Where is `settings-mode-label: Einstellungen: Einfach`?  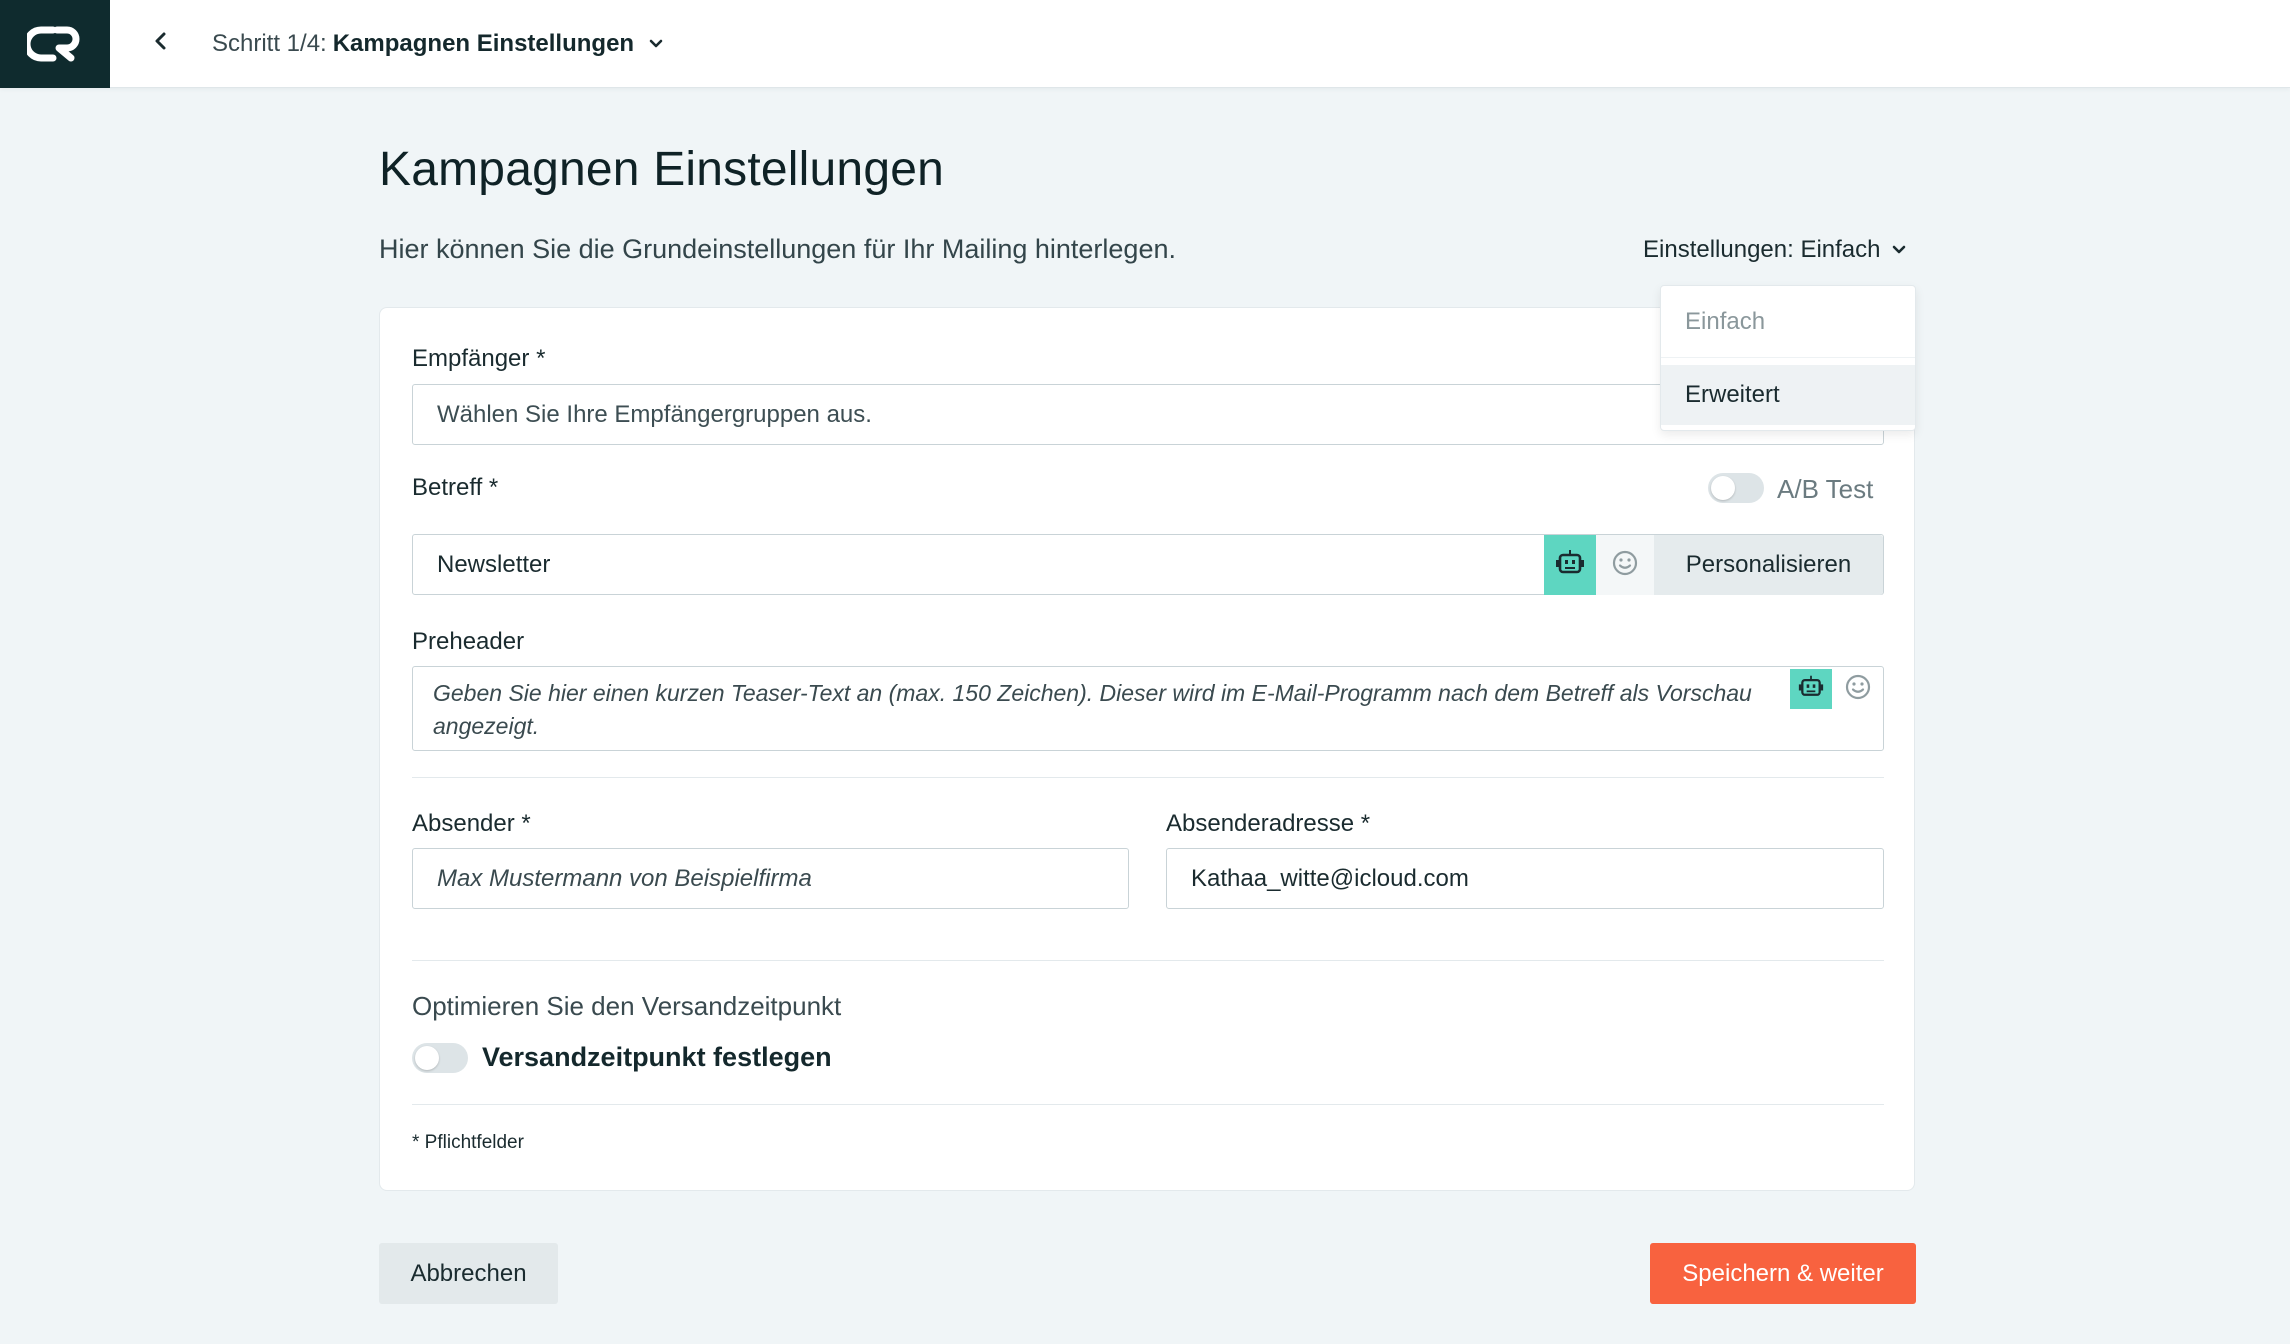
settings-mode-label: Einstellungen: Einfach is located at coordinates (1762, 249).